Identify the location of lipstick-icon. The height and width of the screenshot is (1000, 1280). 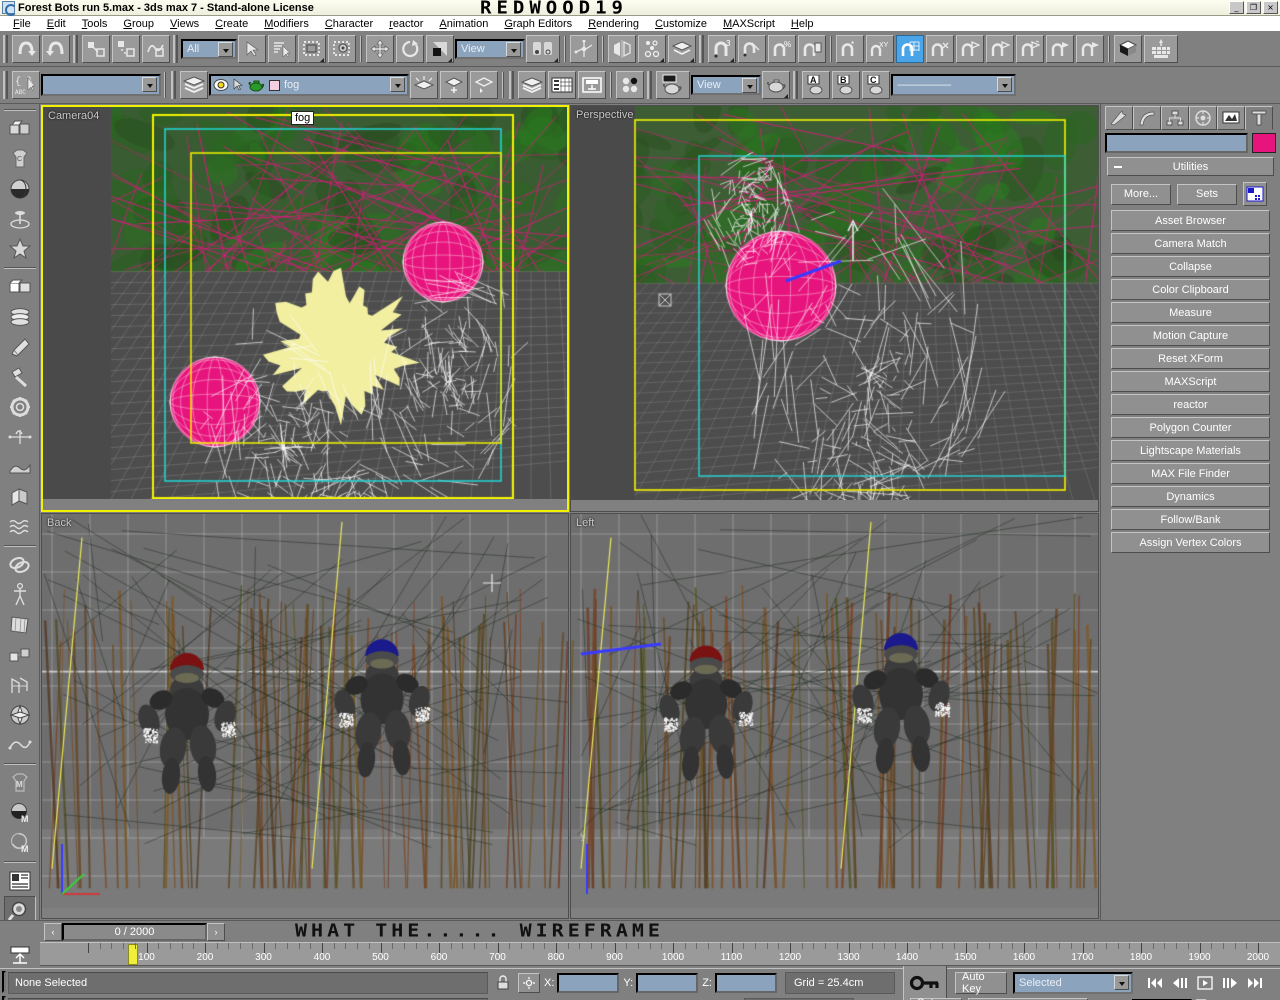
(20, 347).